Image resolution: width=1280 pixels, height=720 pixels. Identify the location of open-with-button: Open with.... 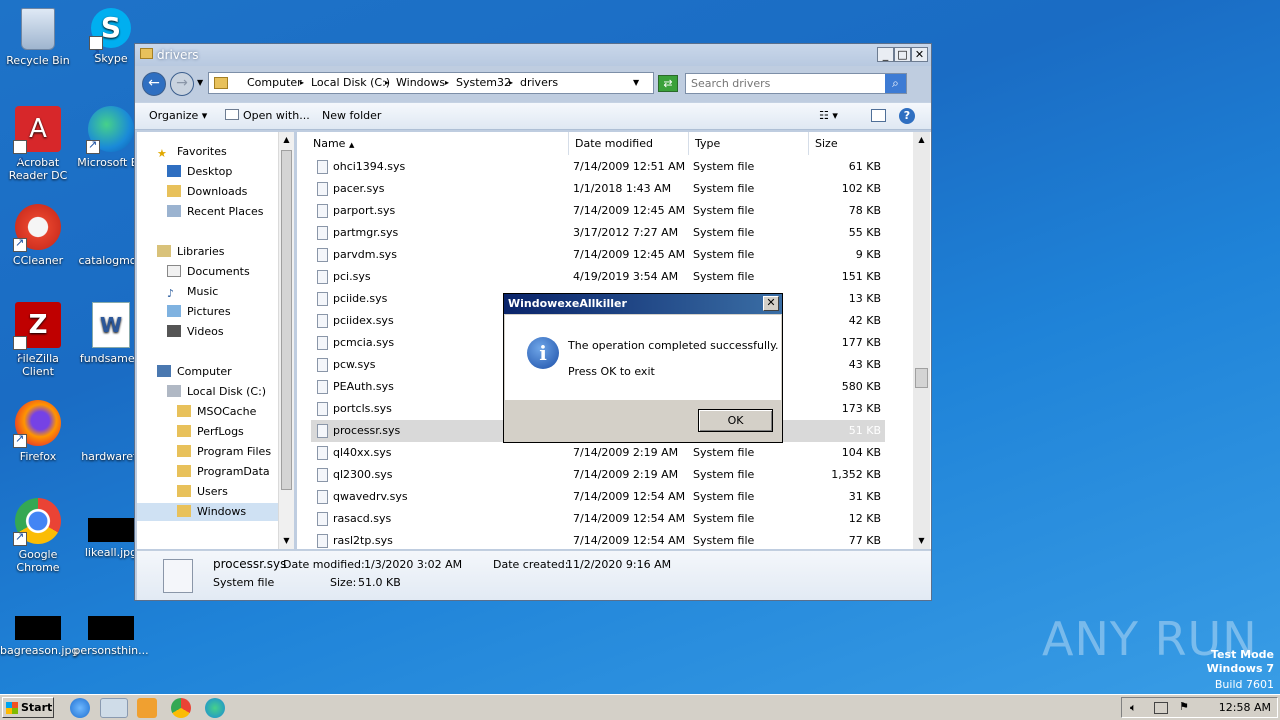
(267, 115).